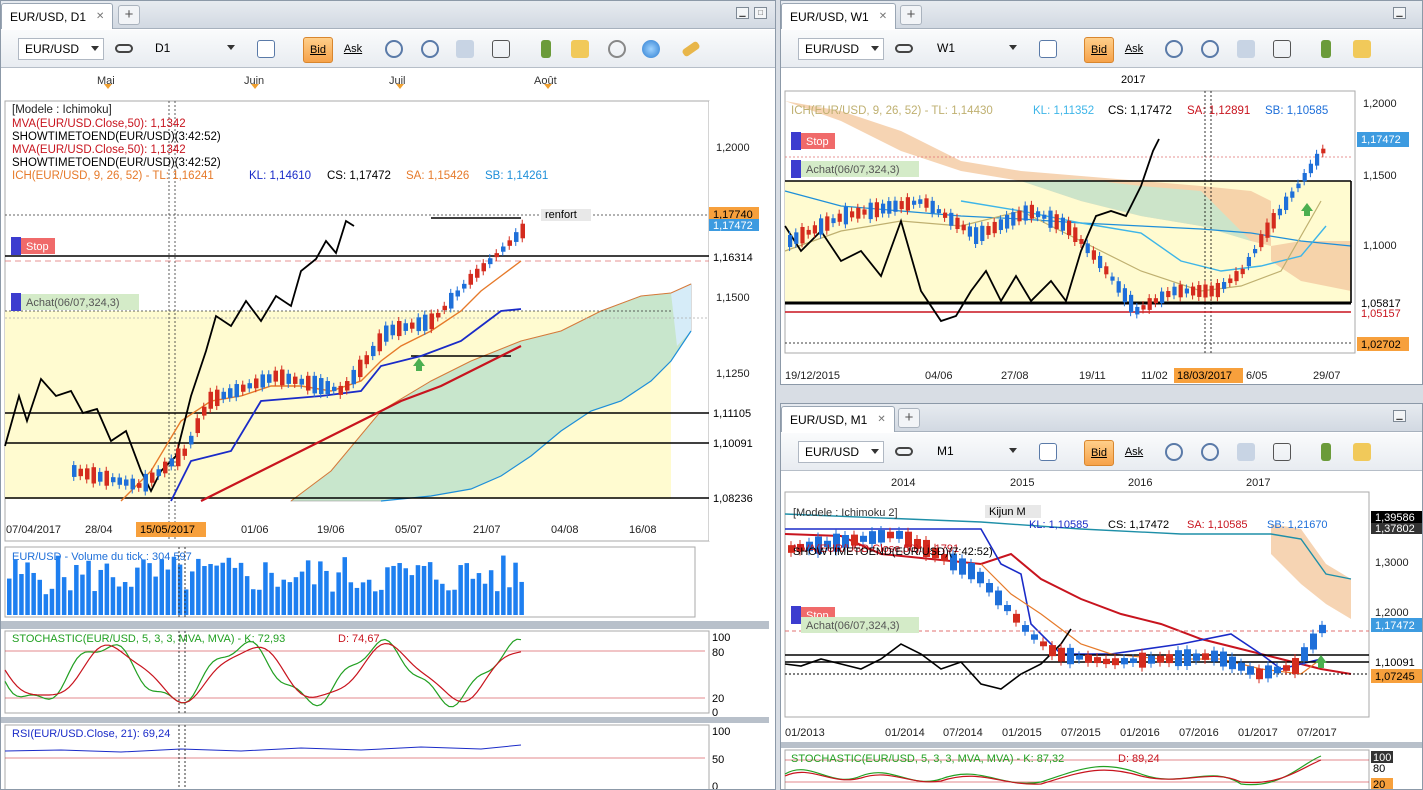 The image size is (1423, 790). I want to click on legend-timer: SHOWTIMETOEND(EUR/USD)(3:42:52), so click(116, 163).